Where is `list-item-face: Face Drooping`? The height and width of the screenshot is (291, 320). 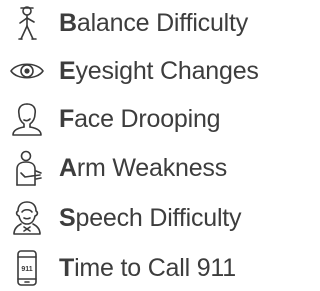 list-item-face: Face Drooping is located at coordinates (148, 120).